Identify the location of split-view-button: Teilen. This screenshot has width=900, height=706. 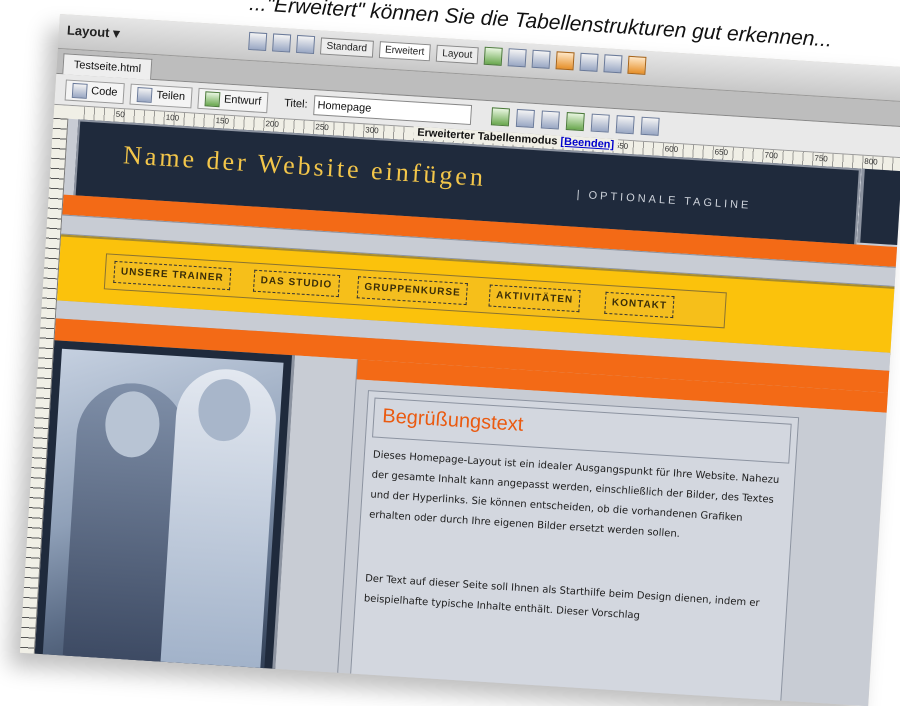
(161, 95).